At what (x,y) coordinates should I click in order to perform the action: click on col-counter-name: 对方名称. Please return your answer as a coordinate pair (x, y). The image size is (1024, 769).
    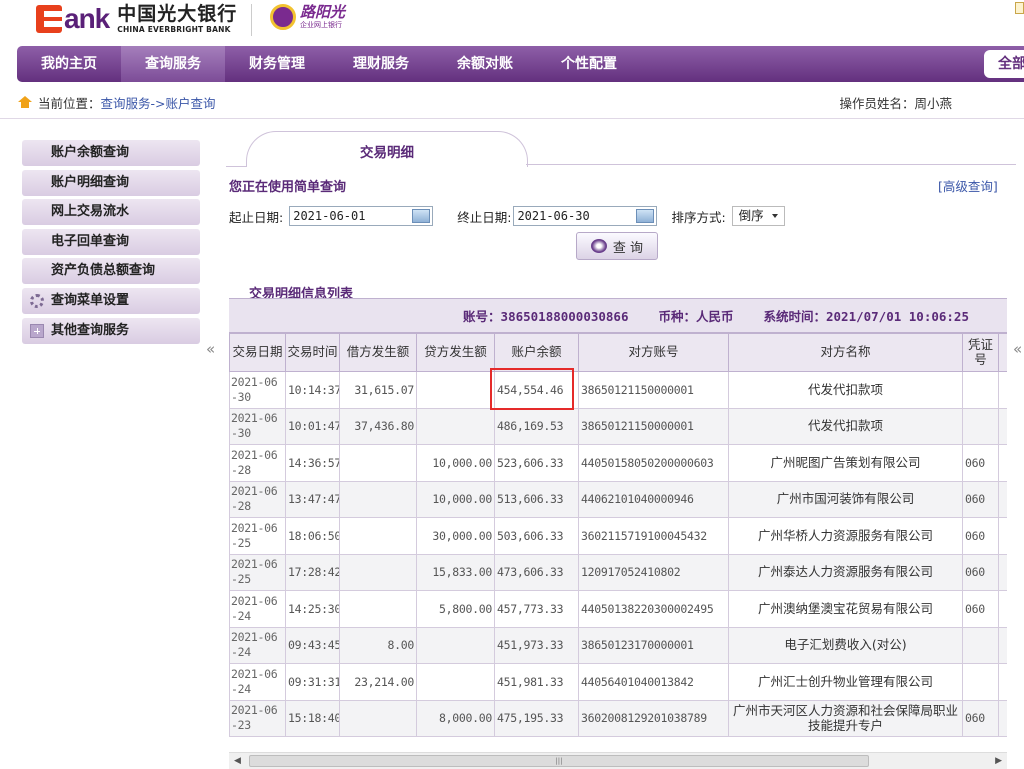
    Looking at the image, I should click on (845, 352).